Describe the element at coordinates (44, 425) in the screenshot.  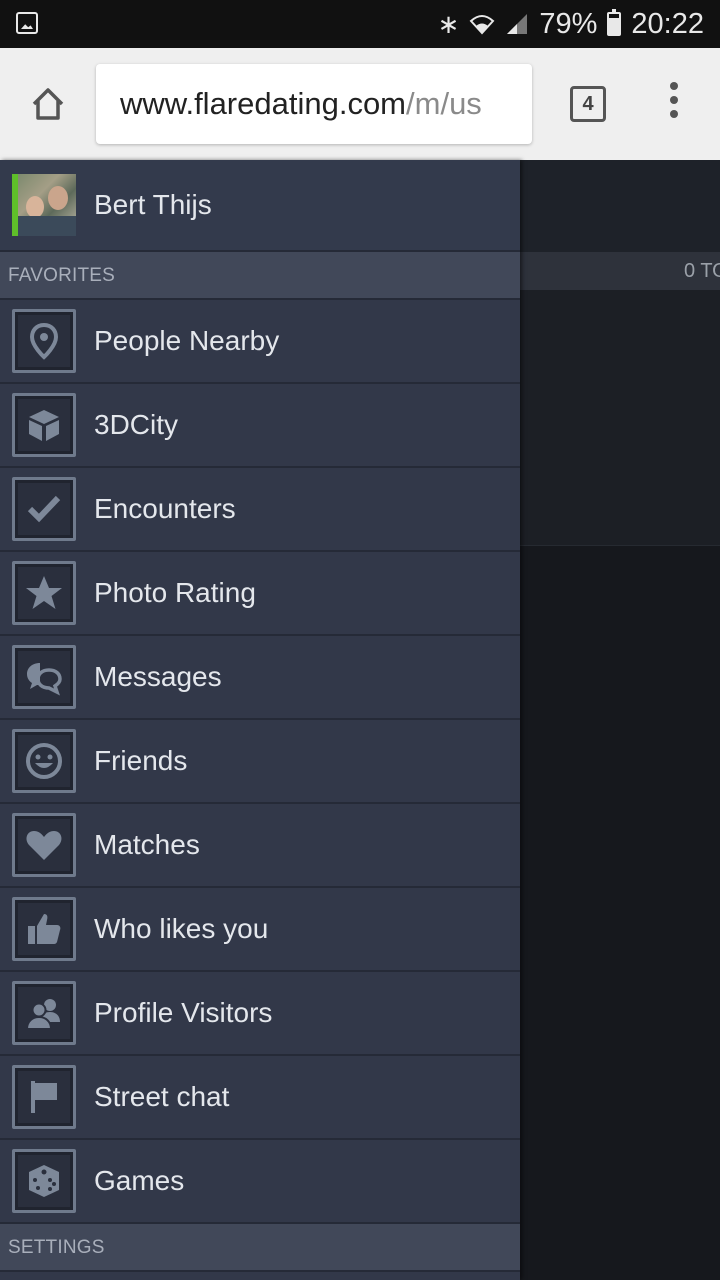
I see `cube-icon` at that location.